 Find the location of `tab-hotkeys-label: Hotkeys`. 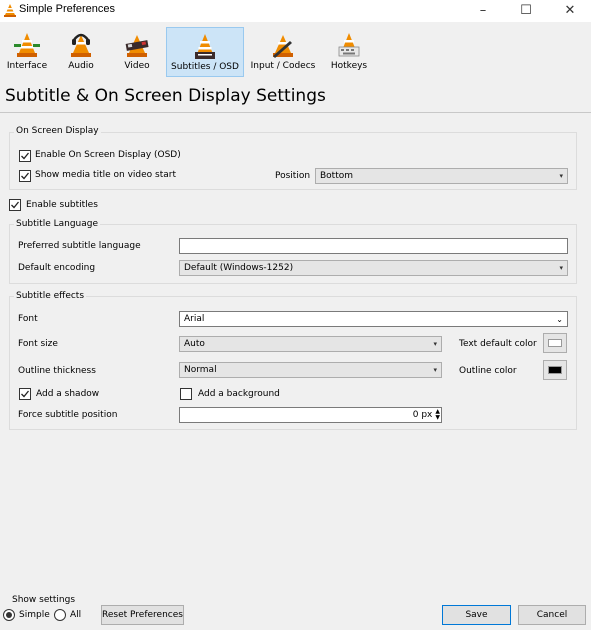

tab-hotkeys-label: Hotkeys is located at coordinates (349, 66).